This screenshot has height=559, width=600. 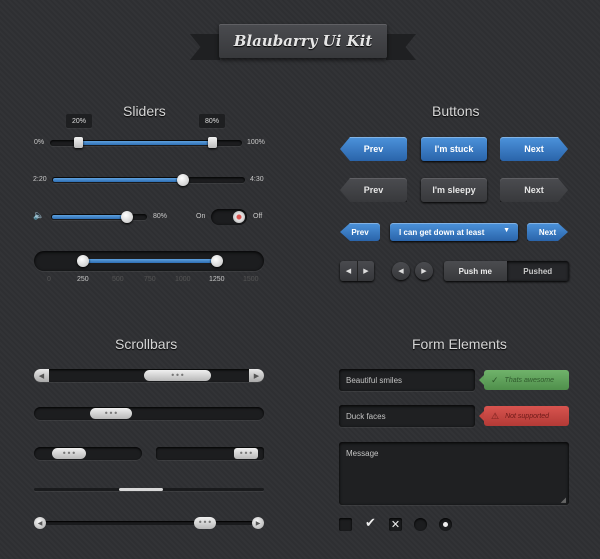 I want to click on round-prev-button: ◀, so click(x=401, y=271).